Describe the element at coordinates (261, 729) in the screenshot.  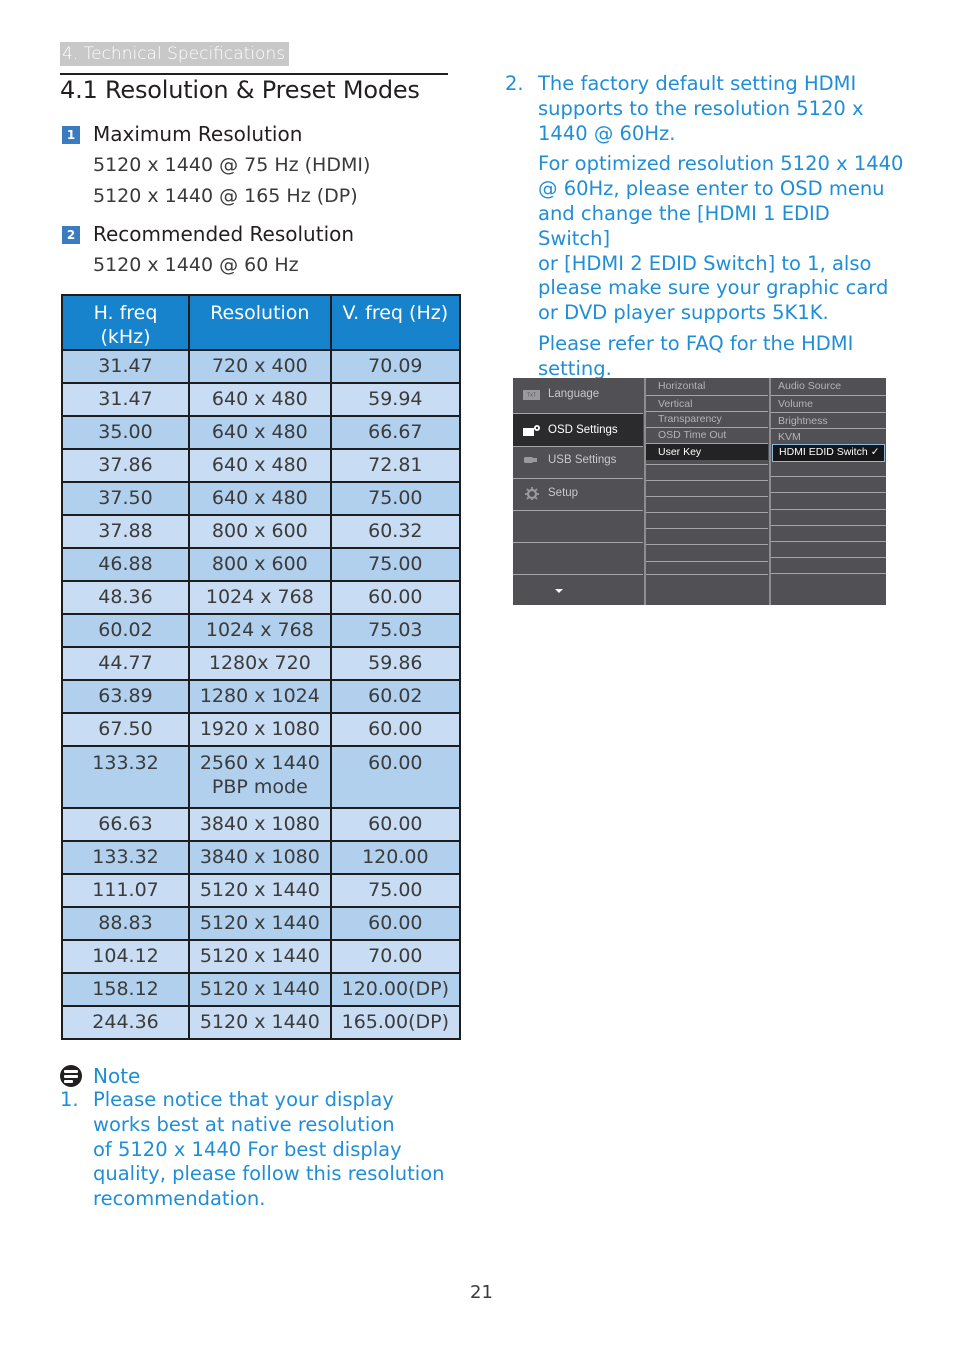
I see `table-row: 67.50 1920 x 1080 60.00` at that location.